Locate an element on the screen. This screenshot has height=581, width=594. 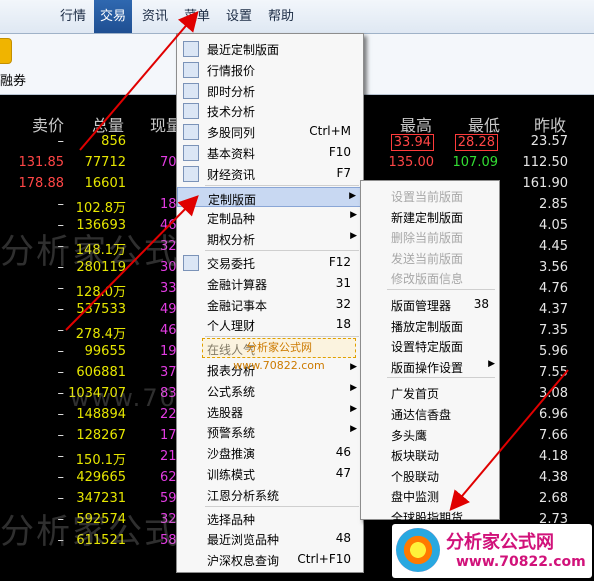
menu-item: 定制版面 ▶ is located at coordinates (270, 196).